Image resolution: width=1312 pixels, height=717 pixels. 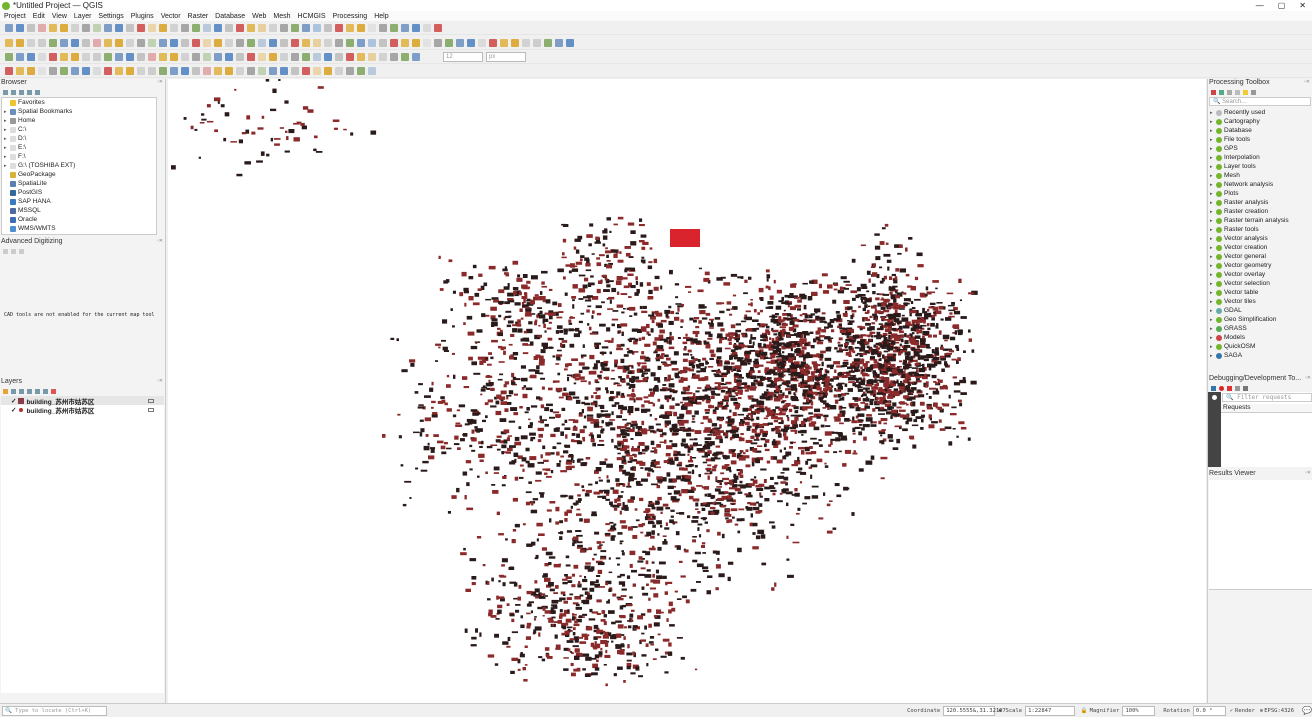 What do you see at coordinates (5, 391) in the screenshot?
I see `style-icon` at bounding box center [5, 391].